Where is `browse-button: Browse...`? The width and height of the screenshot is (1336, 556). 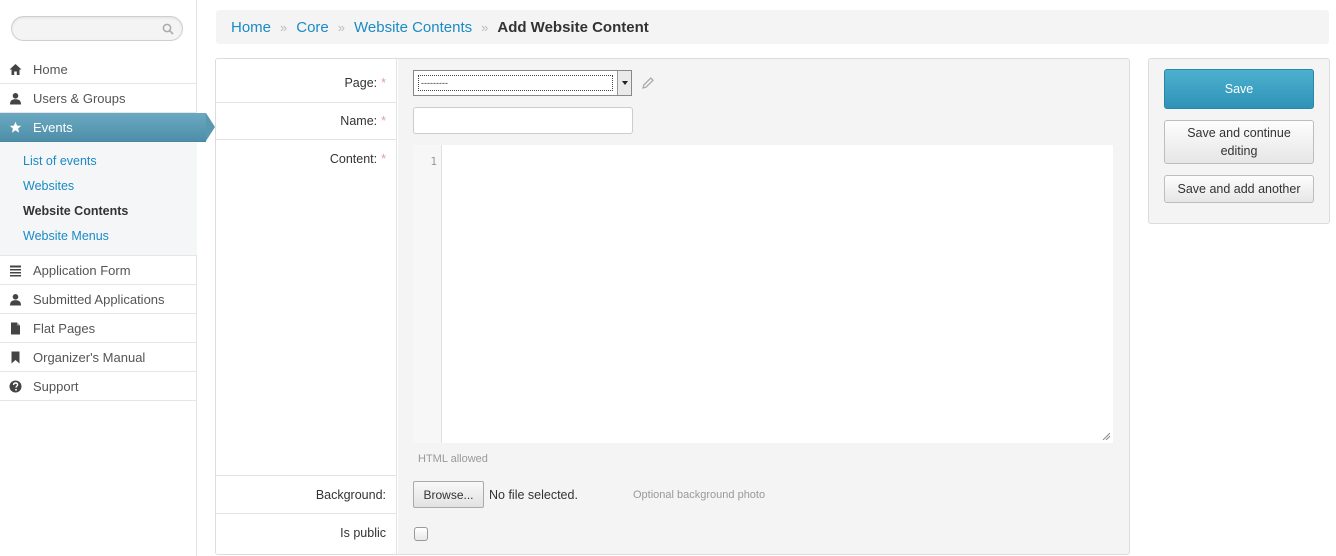
browse-button: Browse... is located at coordinates (448, 494).